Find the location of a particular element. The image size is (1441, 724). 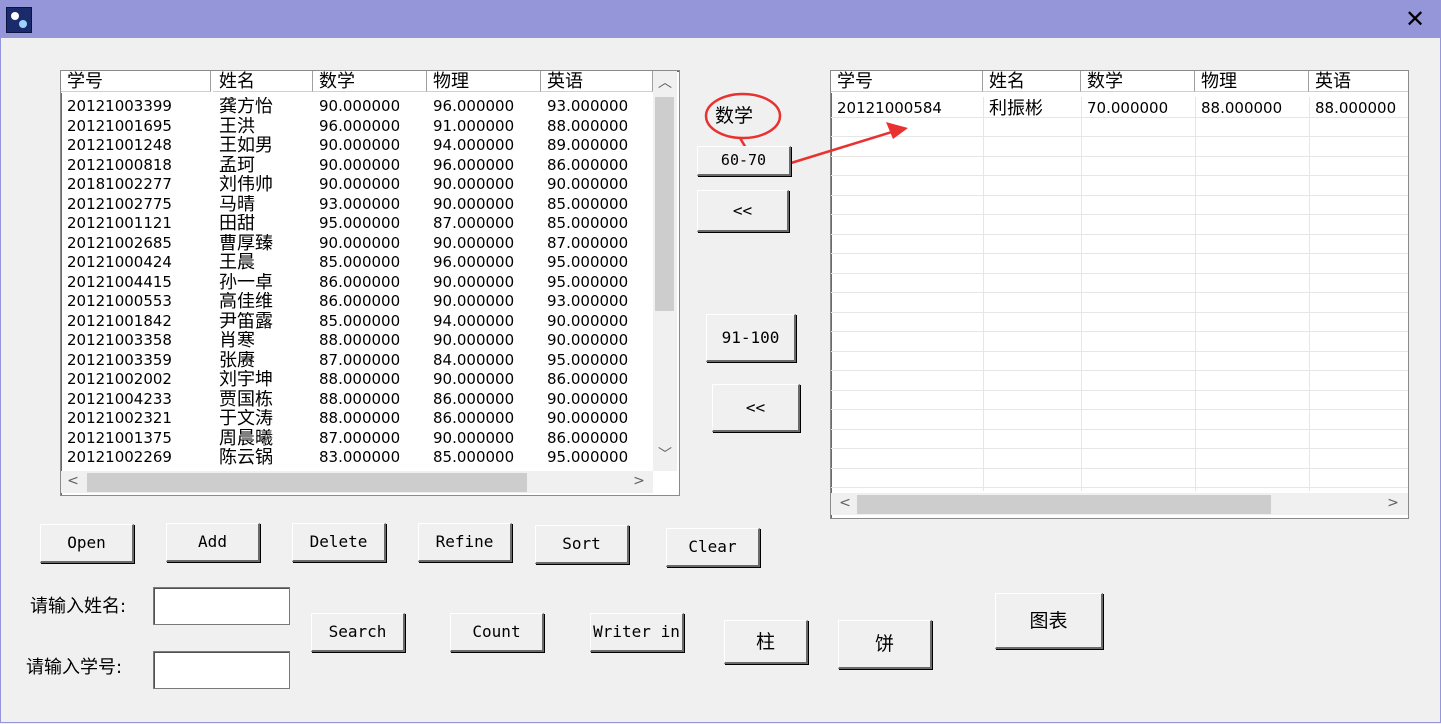

left-vscroll-thumb is located at coordinates (664, 204).